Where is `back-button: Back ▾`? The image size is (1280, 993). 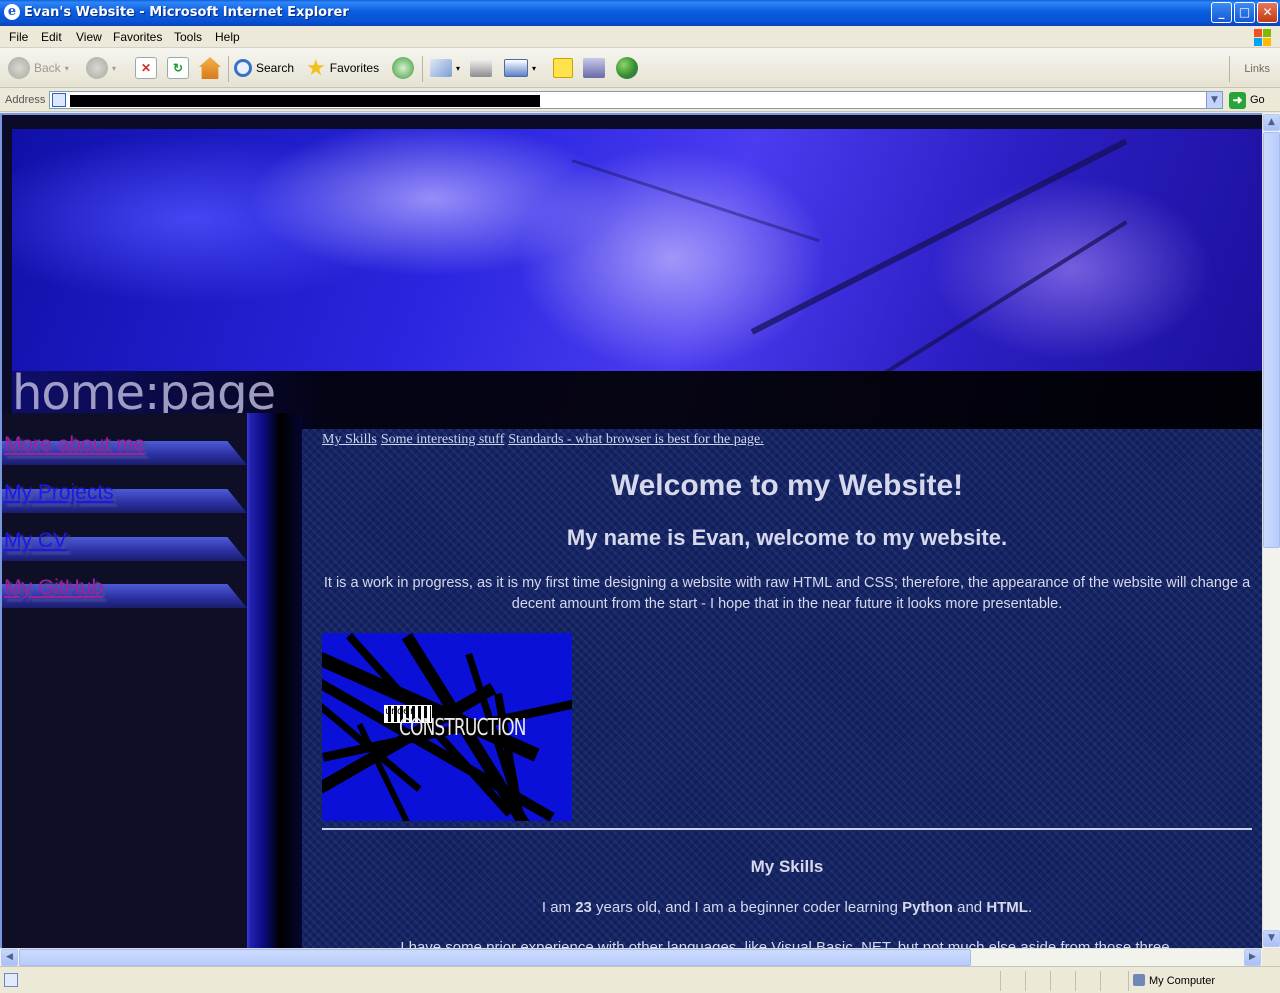
back-button: Back ▾ is located at coordinates (38, 68).